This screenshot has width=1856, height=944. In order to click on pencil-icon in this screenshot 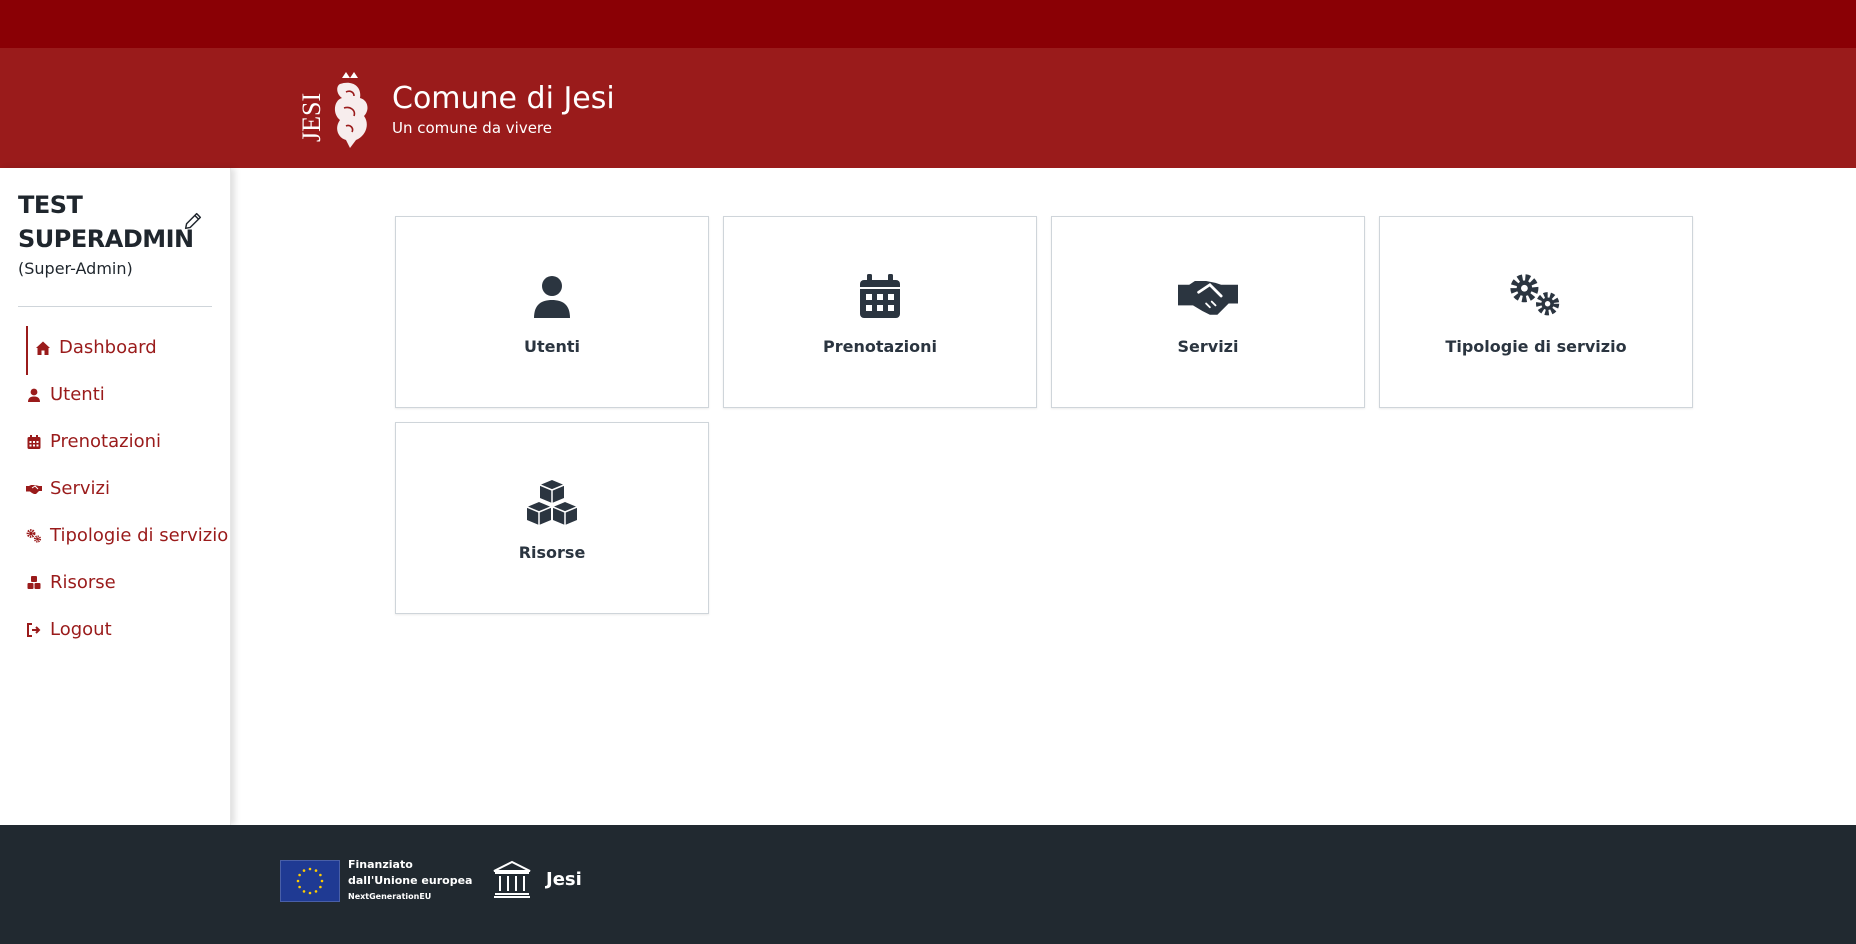, I will do `click(193, 221)`.